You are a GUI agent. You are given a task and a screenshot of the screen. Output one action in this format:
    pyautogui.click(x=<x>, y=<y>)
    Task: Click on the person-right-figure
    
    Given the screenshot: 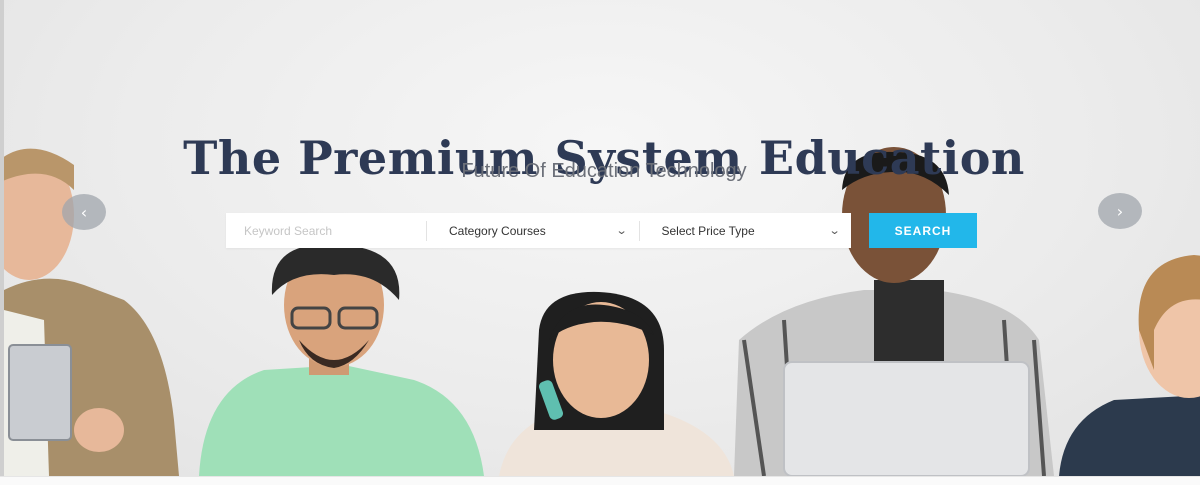 What is the action you would take?
    pyautogui.click(x=1129, y=365)
    